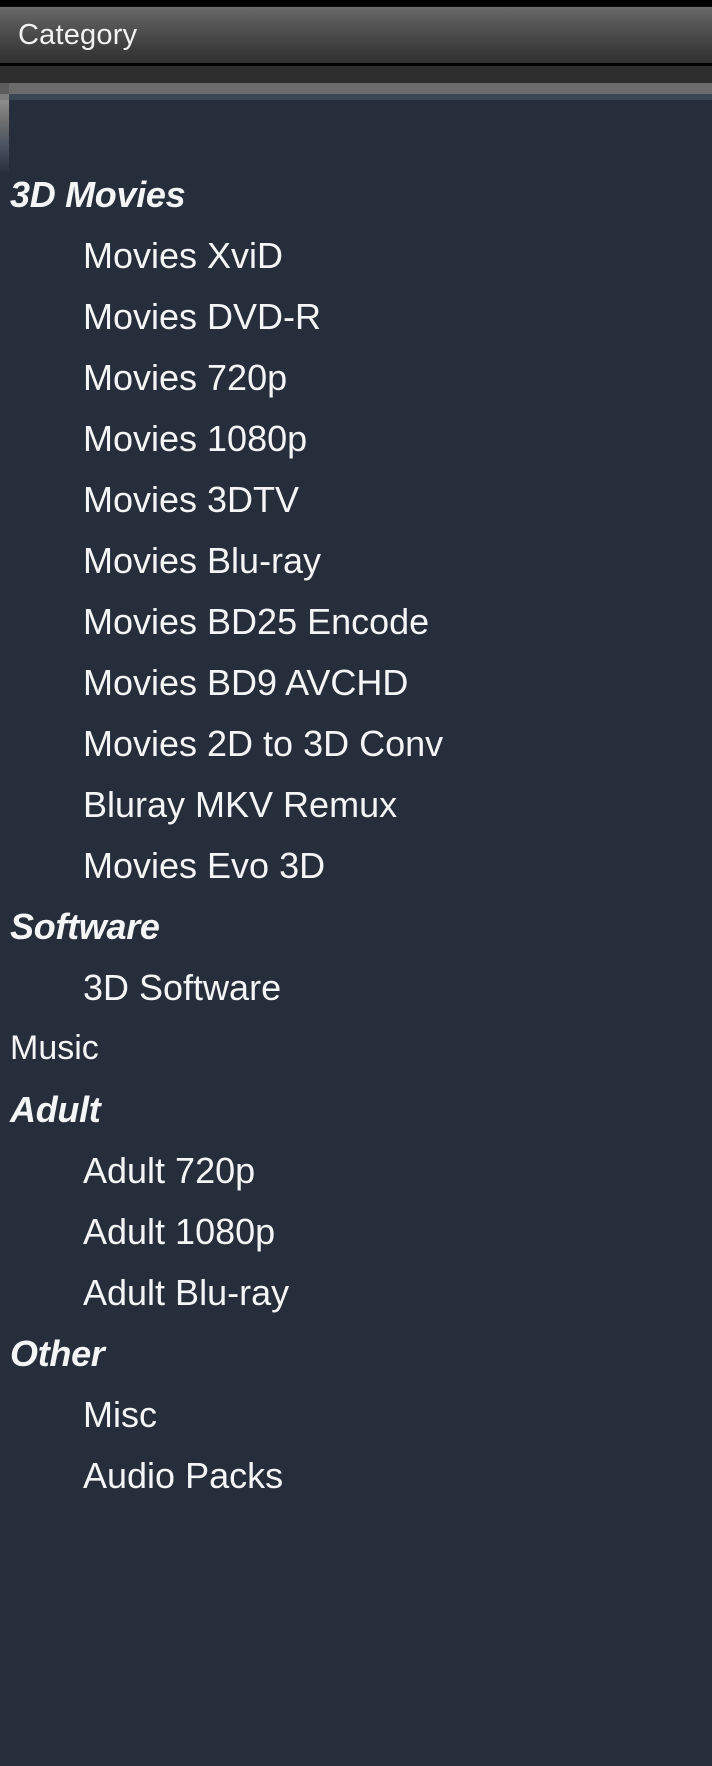  Describe the element at coordinates (204, 865) in the screenshot. I see `category-label: Movies Evo 3D` at that location.